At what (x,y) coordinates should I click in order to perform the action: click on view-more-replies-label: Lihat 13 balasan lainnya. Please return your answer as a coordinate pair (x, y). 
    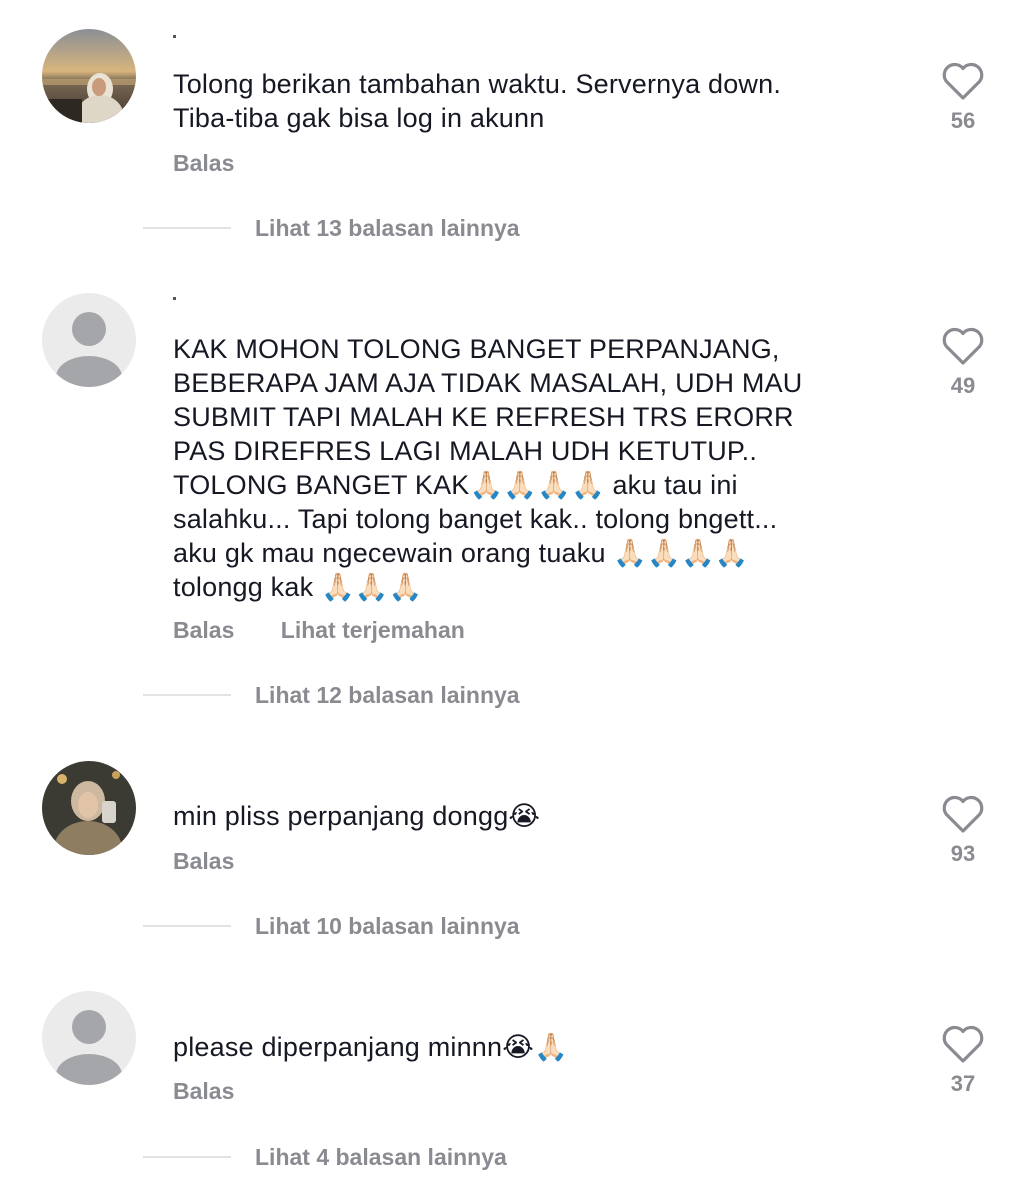
    Looking at the image, I should click on (387, 228).